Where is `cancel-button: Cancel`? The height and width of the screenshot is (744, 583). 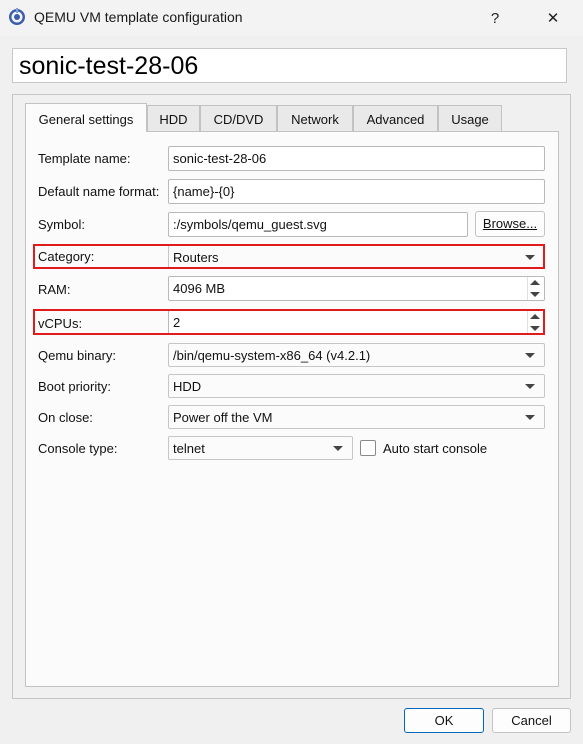 cancel-button: Cancel is located at coordinates (531, 720).